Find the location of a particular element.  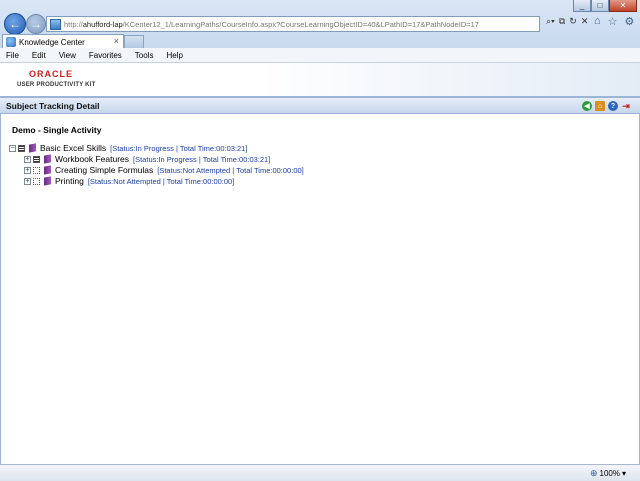

menu-help: Help is located at coordinates (174, 55).